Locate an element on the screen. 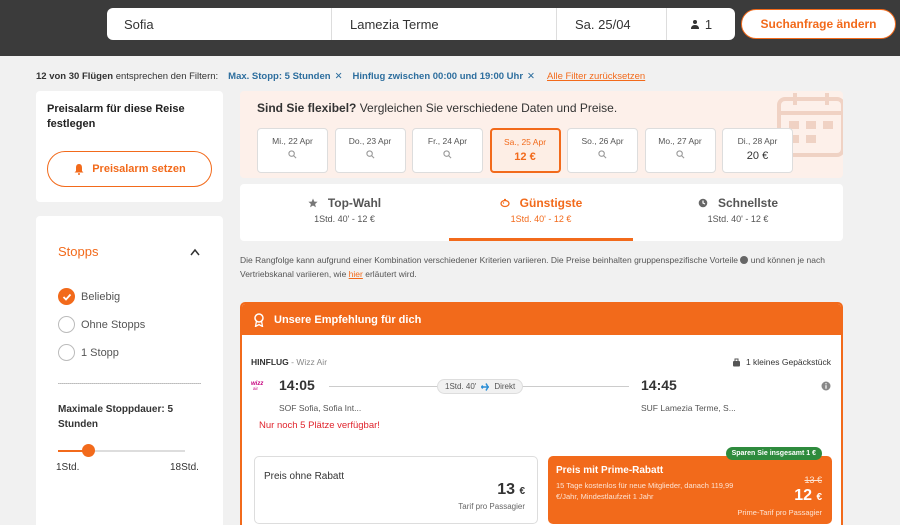  stops-option-nonstop: Ohne Stopps is located at coordinates (101, 324).